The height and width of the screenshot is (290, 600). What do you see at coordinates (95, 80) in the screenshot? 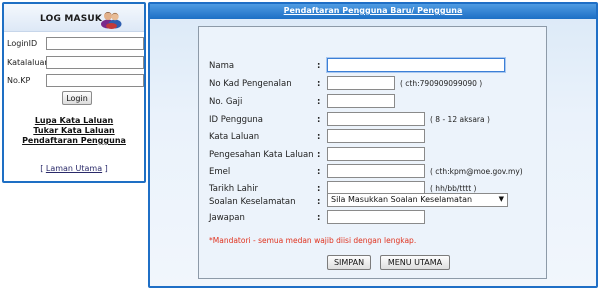
I see `kp-input` at bounding box center [95, 80].